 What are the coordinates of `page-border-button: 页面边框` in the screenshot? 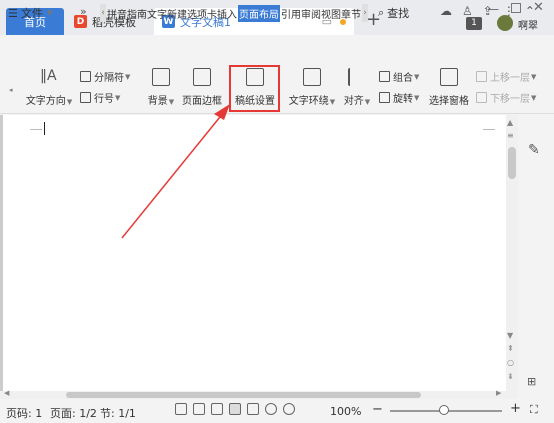 It's located at (202, 87).